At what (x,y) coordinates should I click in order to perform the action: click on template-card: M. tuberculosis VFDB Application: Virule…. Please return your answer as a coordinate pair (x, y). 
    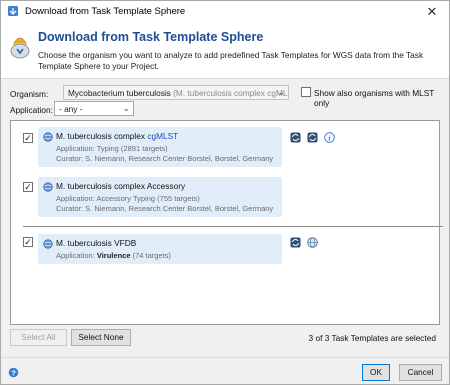
    Looking at the image, I should click on (160, 249).